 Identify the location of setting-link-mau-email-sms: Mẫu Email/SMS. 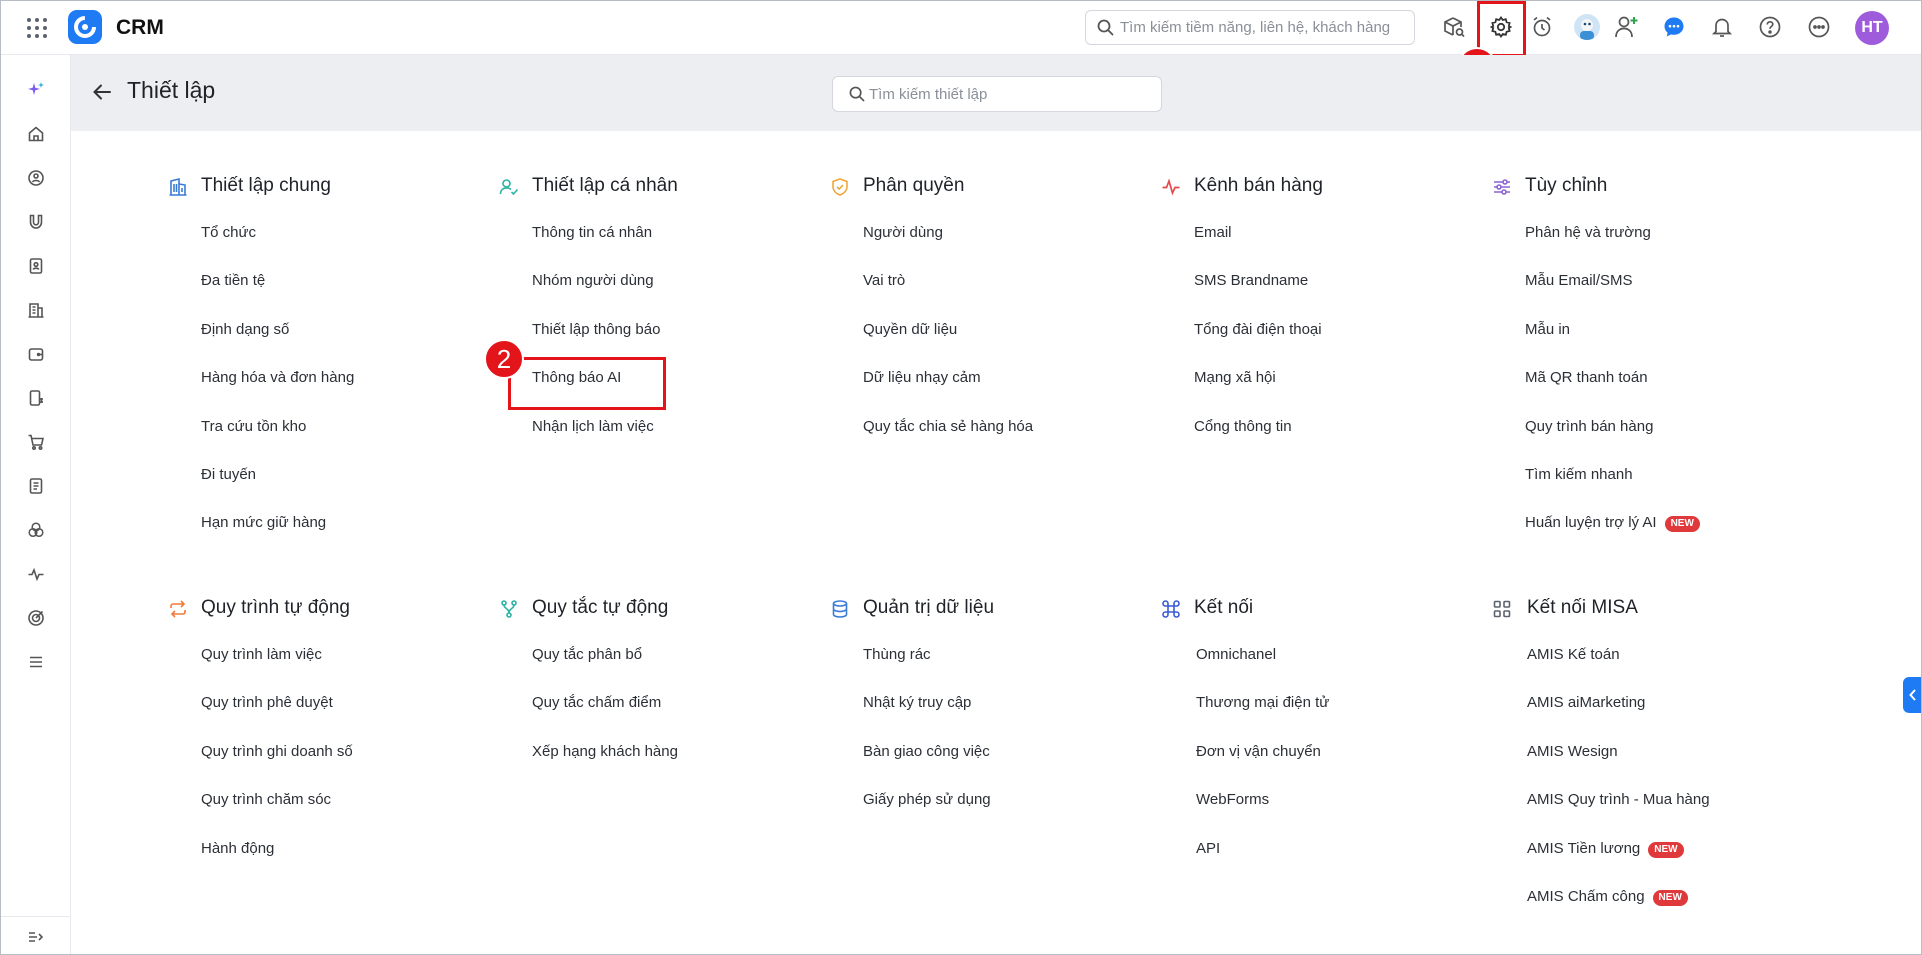
(1612, 296).